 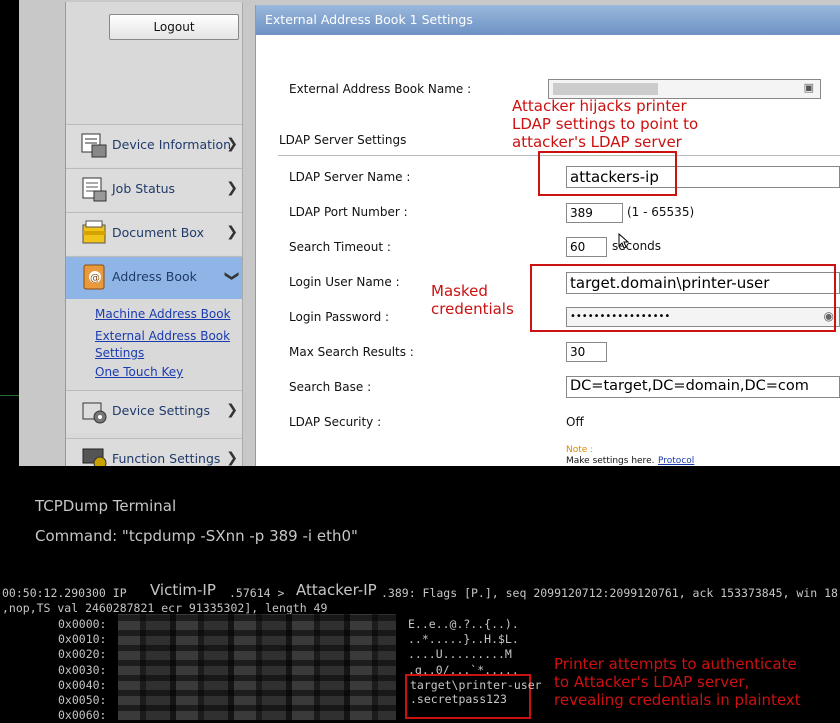 I want to click on chevron-down-icon: ❯, so click(x=232, y=276).